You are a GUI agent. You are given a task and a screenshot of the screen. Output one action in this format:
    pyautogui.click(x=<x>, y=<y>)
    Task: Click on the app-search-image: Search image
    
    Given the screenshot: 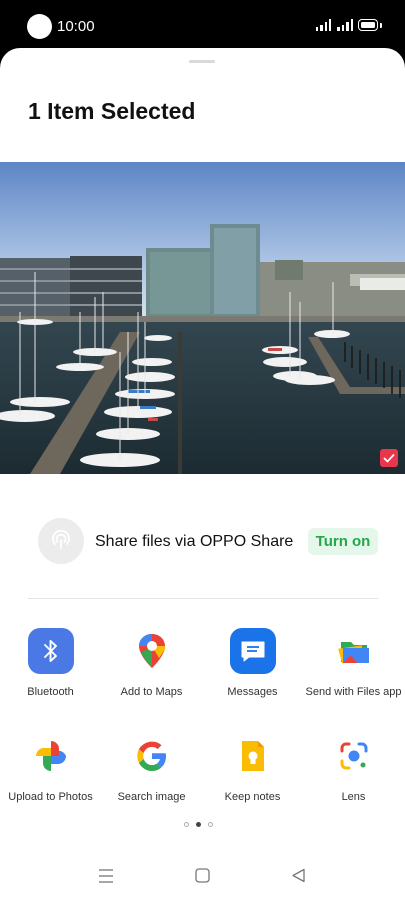 What is the action you would take?
    pyautogui.click(x=151, y=769)
    